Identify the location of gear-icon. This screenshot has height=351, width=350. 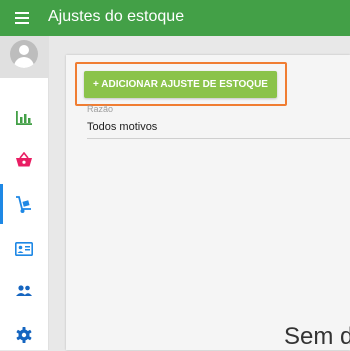
(24, 335).